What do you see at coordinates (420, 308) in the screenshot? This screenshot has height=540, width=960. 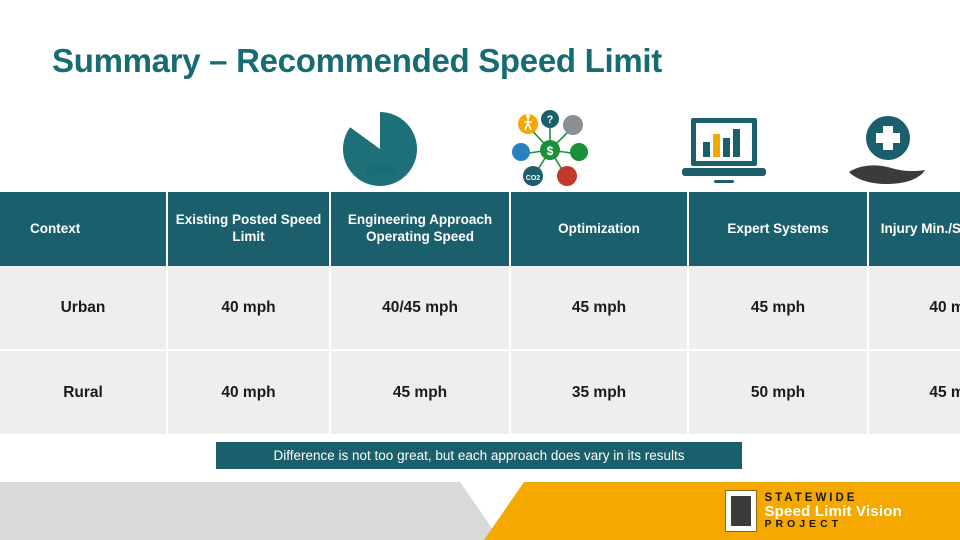 I see `cell-engineering-approach-operating-speed: 40/45 mph` at bounding box center [420, 308].